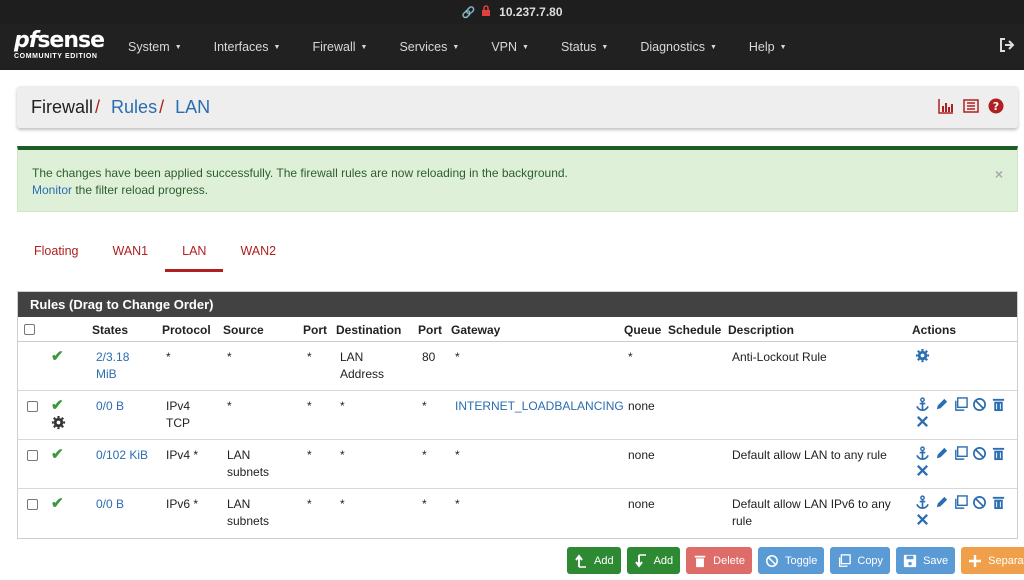 Image resolution: width=1024 pixels, height=580 pixels. Describe the element at coordinates (468, 12) in the screenshot. I see `link-icon: 🔗` at that location.